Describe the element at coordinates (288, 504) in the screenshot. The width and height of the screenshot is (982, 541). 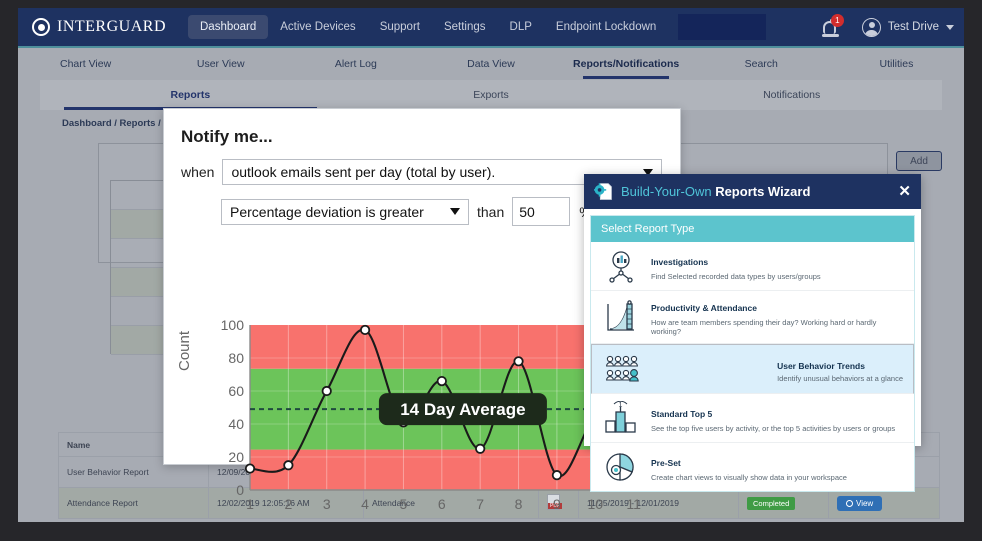
I see `x-tick: 2` at that location.